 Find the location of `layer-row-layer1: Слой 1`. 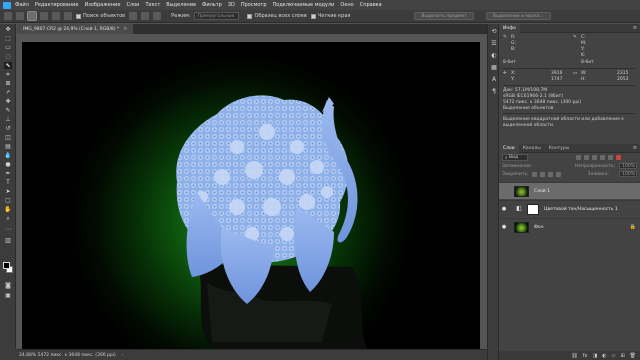

layer-row-layer1: Слой 1 is located at coordinates (569, 190).